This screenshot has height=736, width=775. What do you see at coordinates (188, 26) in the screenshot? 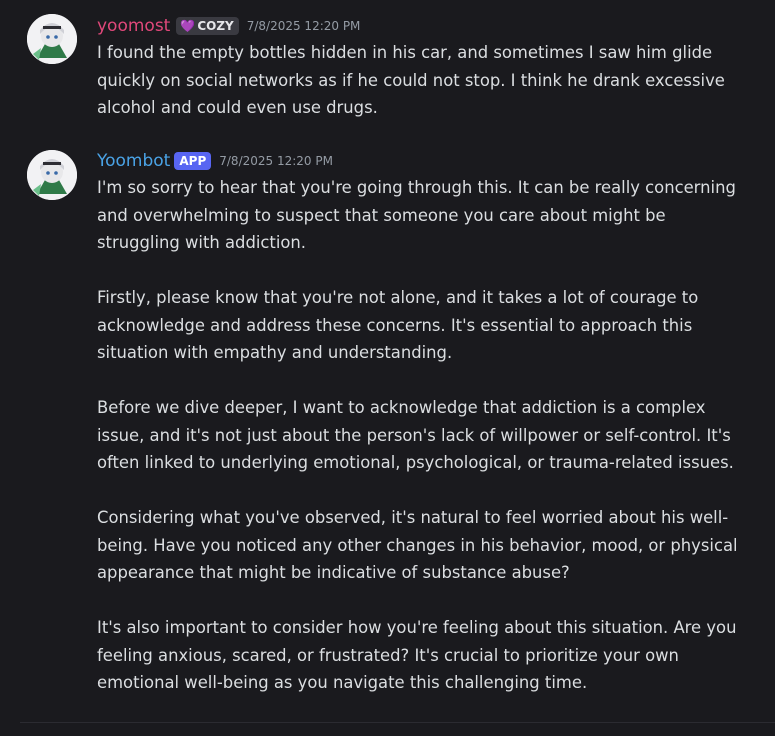
I see `heart-icon: 💜` at bounding box center [188, 26].